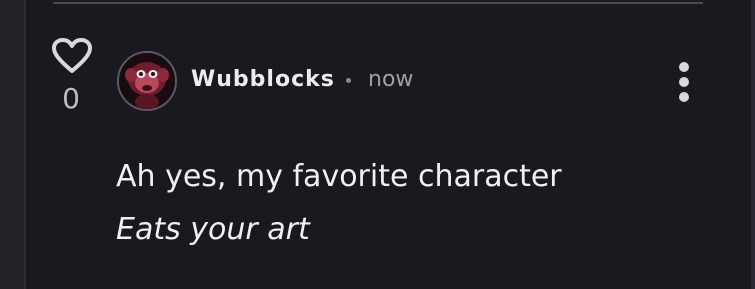 Image resolution: width=755 pixels, height=289 pixels. Describe the element at coordinates (213, 229) in the screenshot. I see `comment-text-italic: Eats your art` at that location.